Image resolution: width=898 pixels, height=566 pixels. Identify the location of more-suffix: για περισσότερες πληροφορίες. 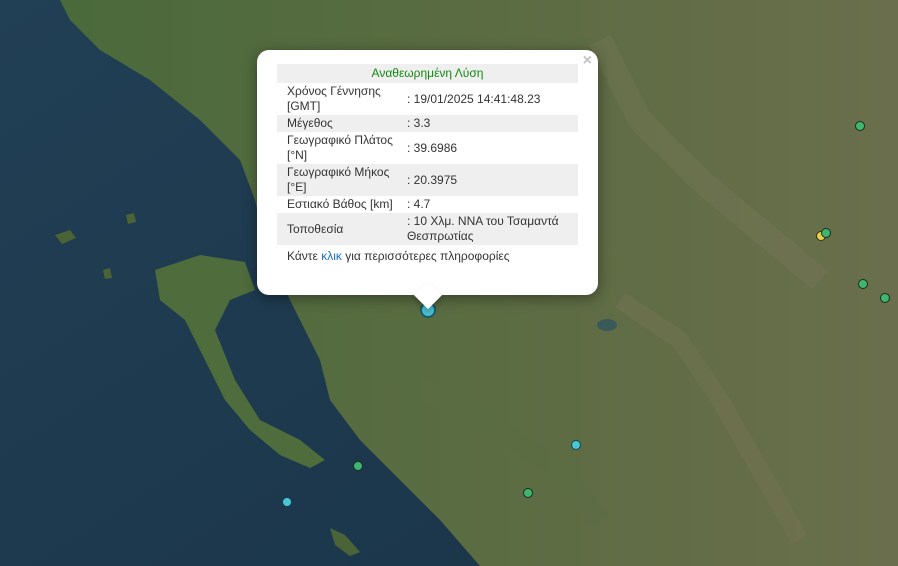
(425, 256).